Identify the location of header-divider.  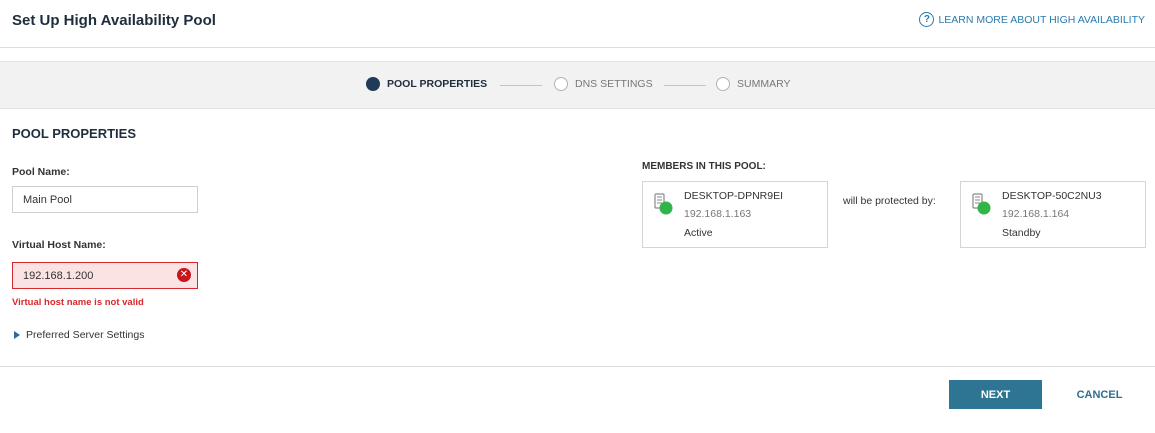
(577, 47).